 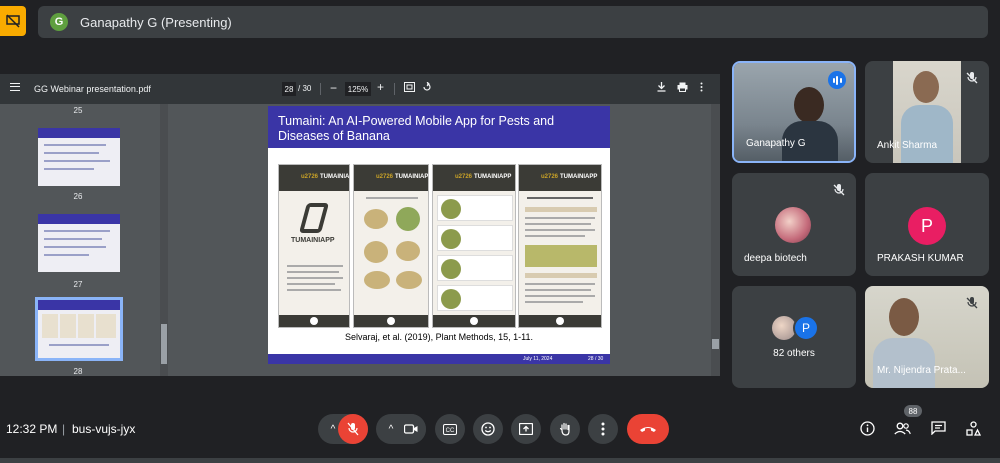 I want to click on reactions-button, so click(x=488, y=429).